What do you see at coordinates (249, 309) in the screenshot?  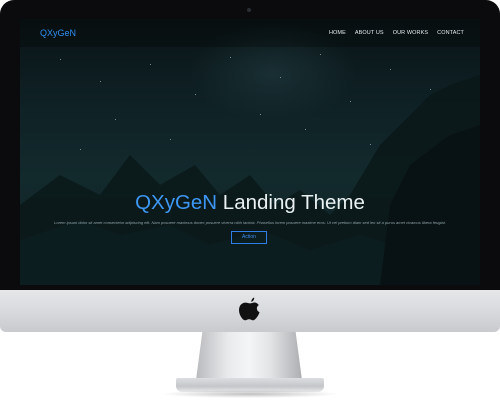 I see `apple-icon` at bounding box center [249, 309].